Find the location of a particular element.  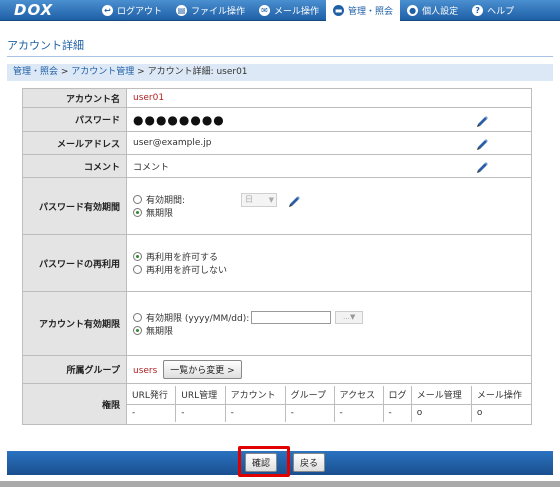

confirm-button: 確認 is located at coordinates (261, 462).